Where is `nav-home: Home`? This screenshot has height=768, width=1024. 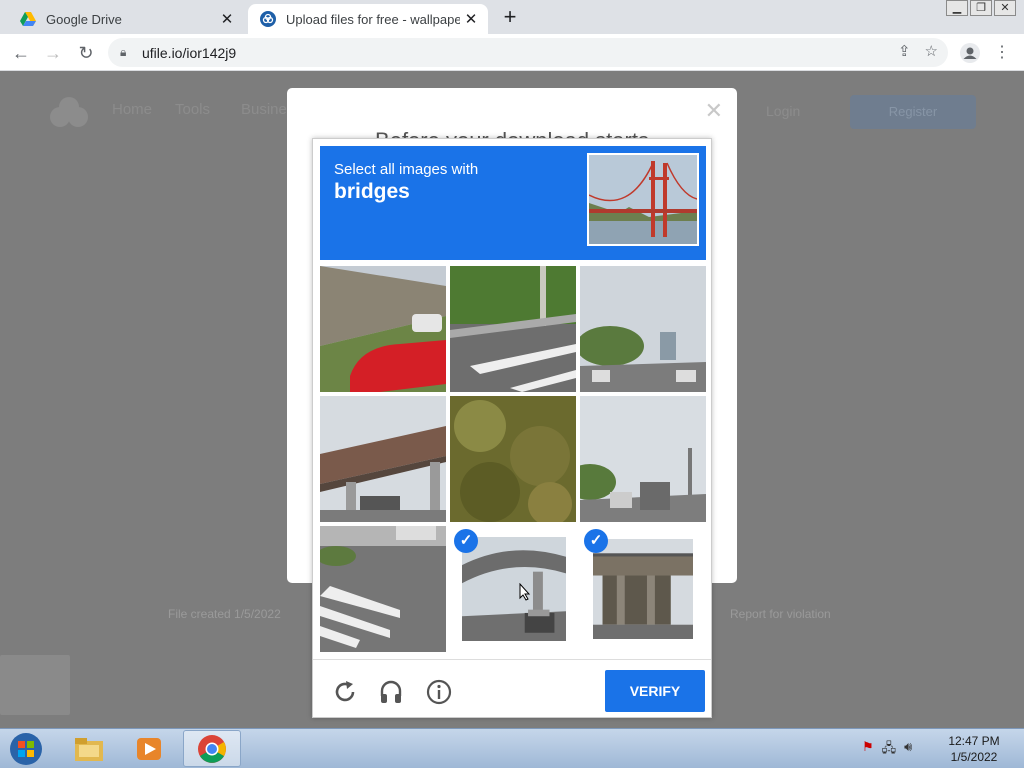 nav-home: Home is located at coordinates (132, 109).